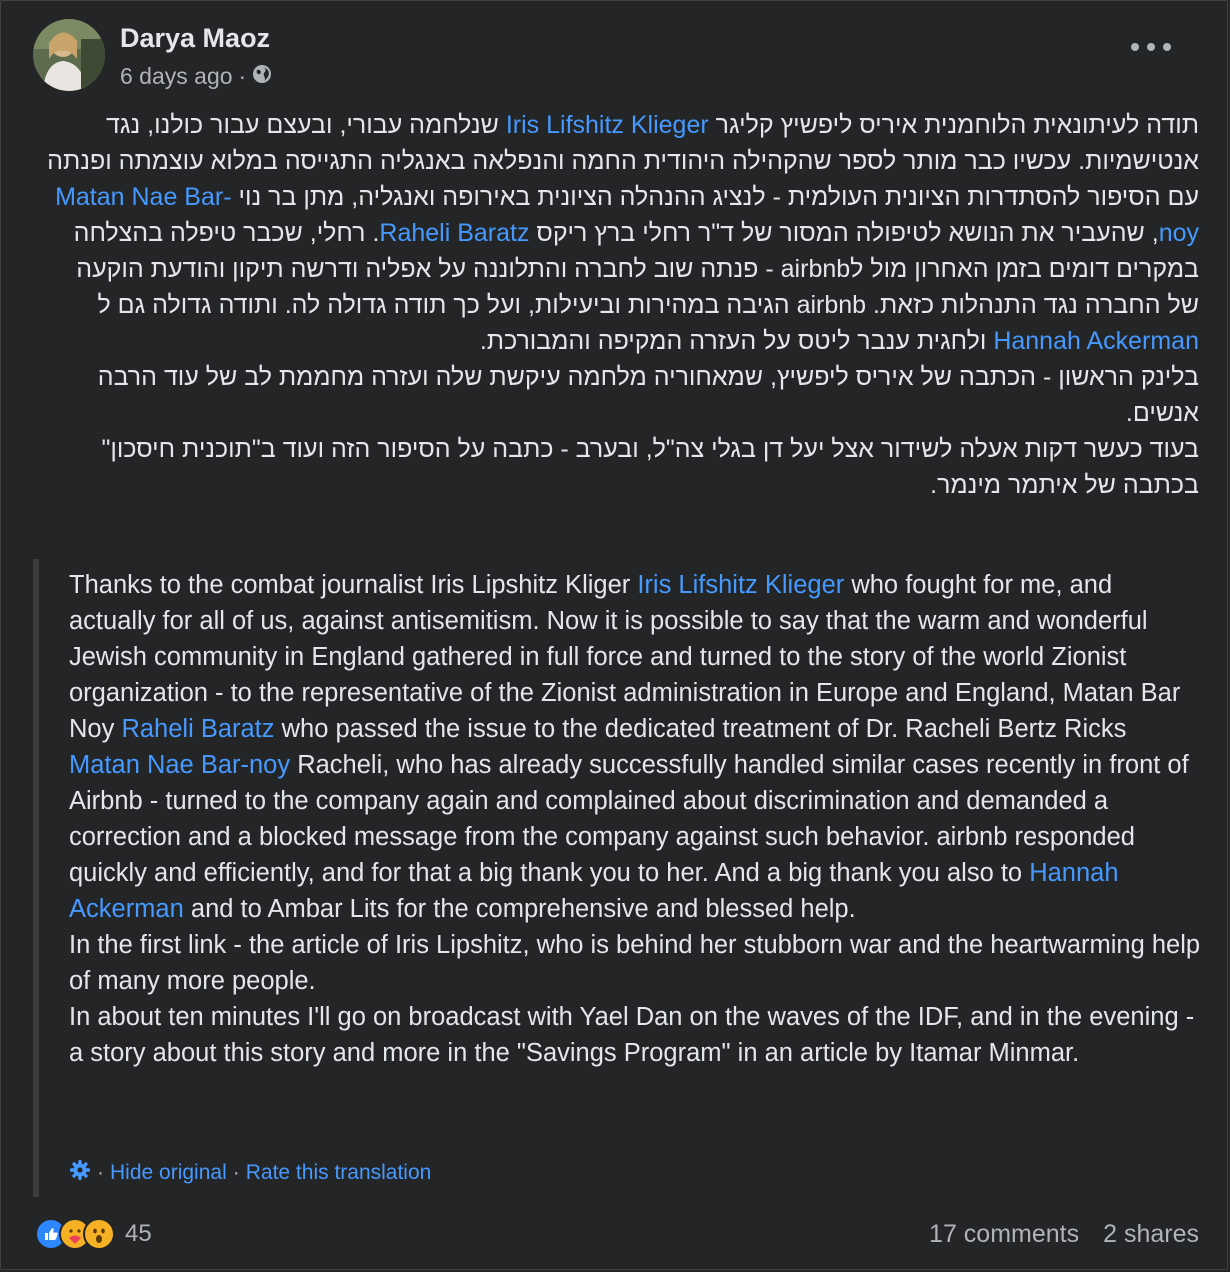 Image resolution: width=1230 pixels, height=1272 pixels. I want to click on post-time: 6 days ago, so click(176, 76).